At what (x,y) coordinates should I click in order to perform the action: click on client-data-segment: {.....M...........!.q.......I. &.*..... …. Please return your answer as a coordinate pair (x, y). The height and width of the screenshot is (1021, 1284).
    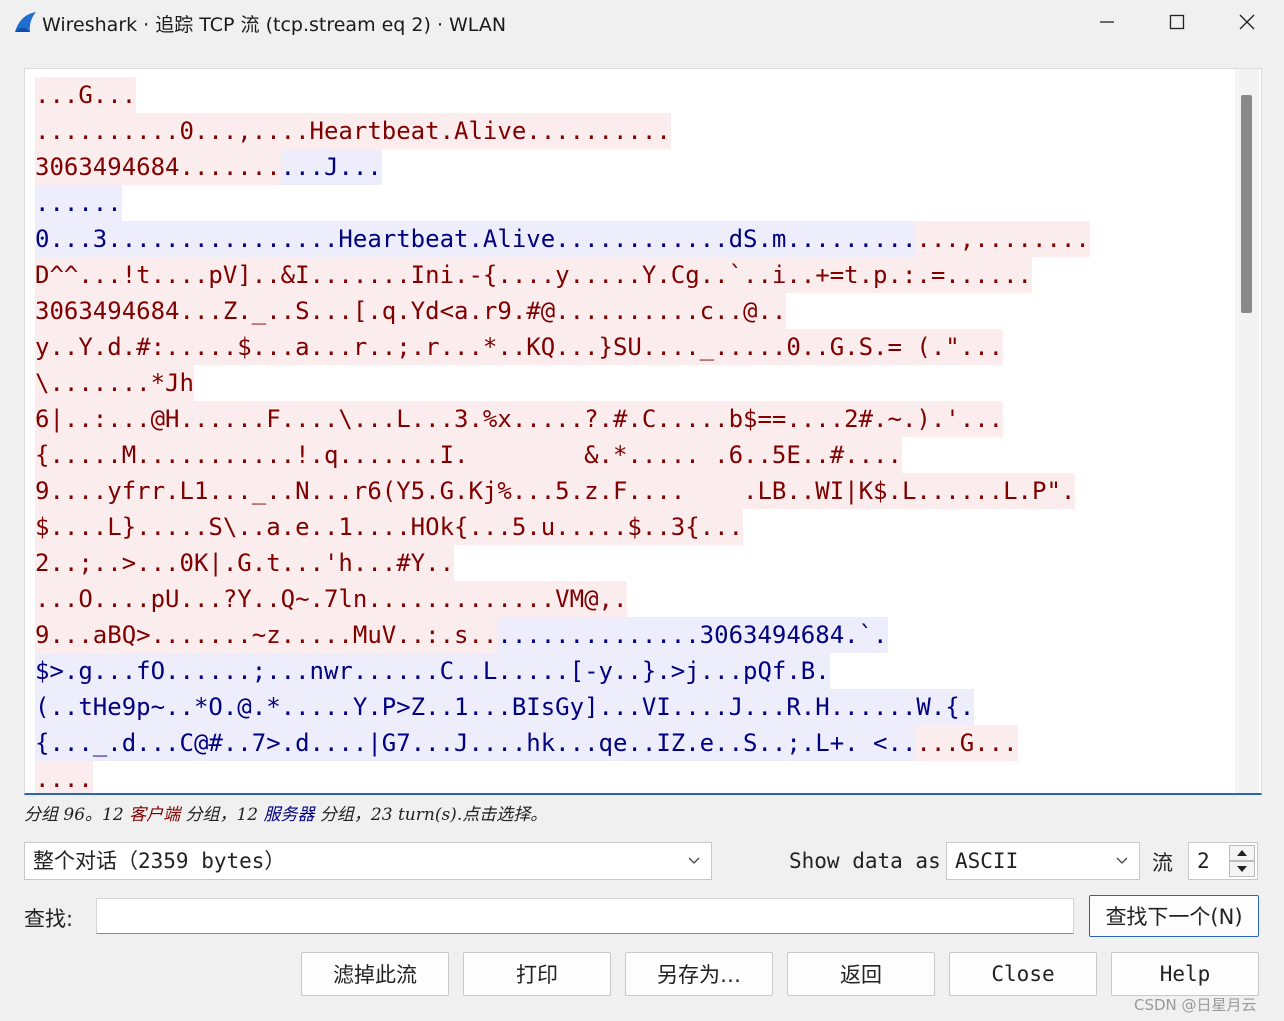
    Looking at the image, I should click on (468, 455).